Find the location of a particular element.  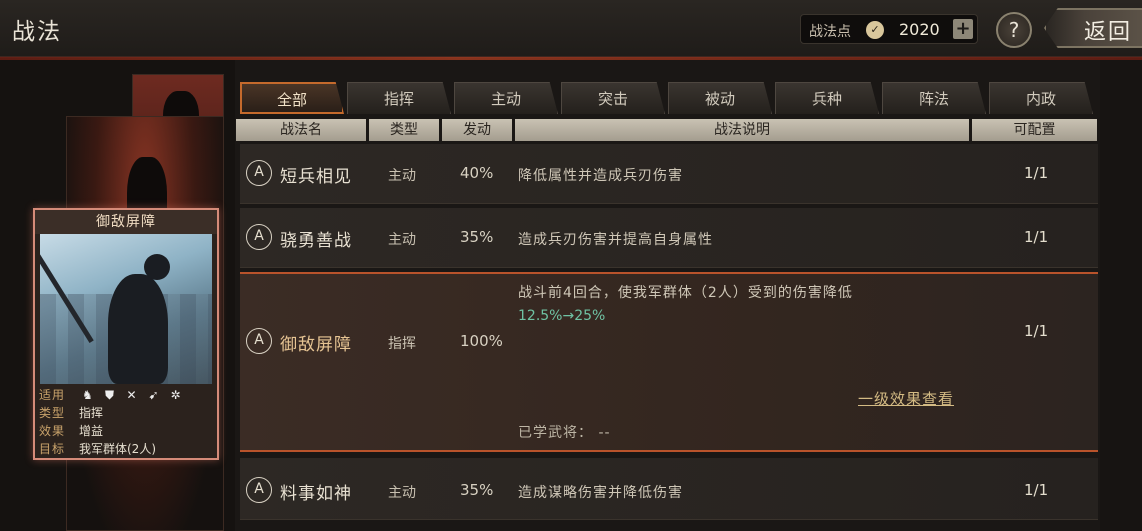

tab-command: 指挥 is located at coordinates (399, 98).